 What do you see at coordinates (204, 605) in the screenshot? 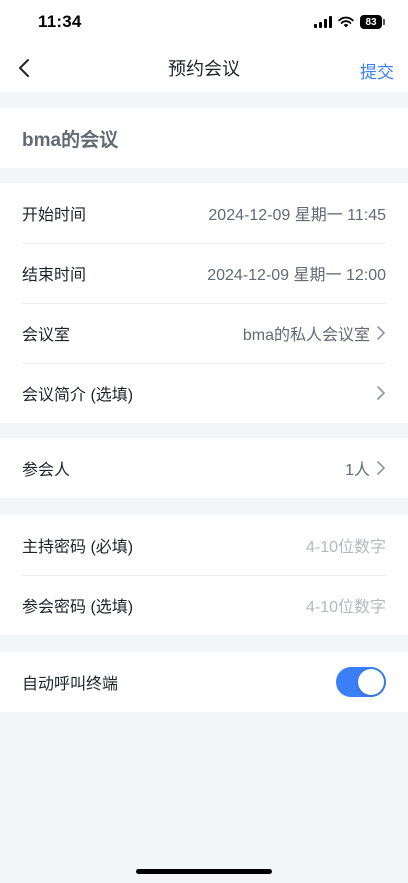
I see `attendee-password-row: 参会密码 (选填) 4-10位数字` at bounding box center [204, 605].